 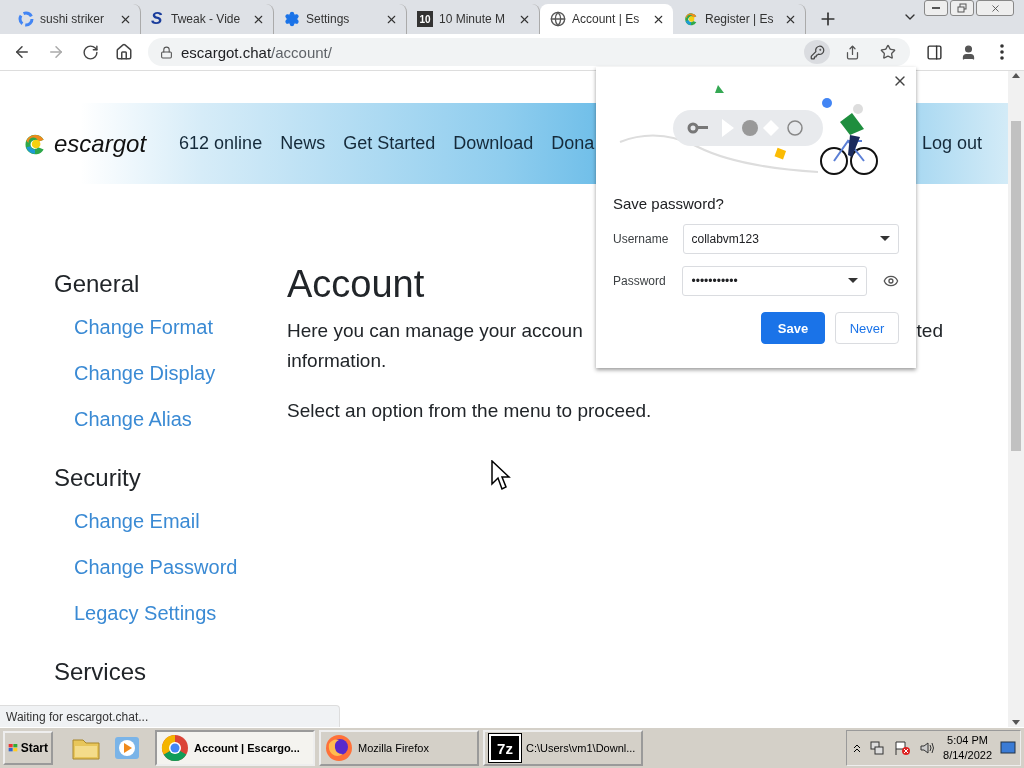 What do you see at coordinates (257, 52) in the screenshot?
I see `url-text: escargot.chat/account/` at bounding box center [257, 52].